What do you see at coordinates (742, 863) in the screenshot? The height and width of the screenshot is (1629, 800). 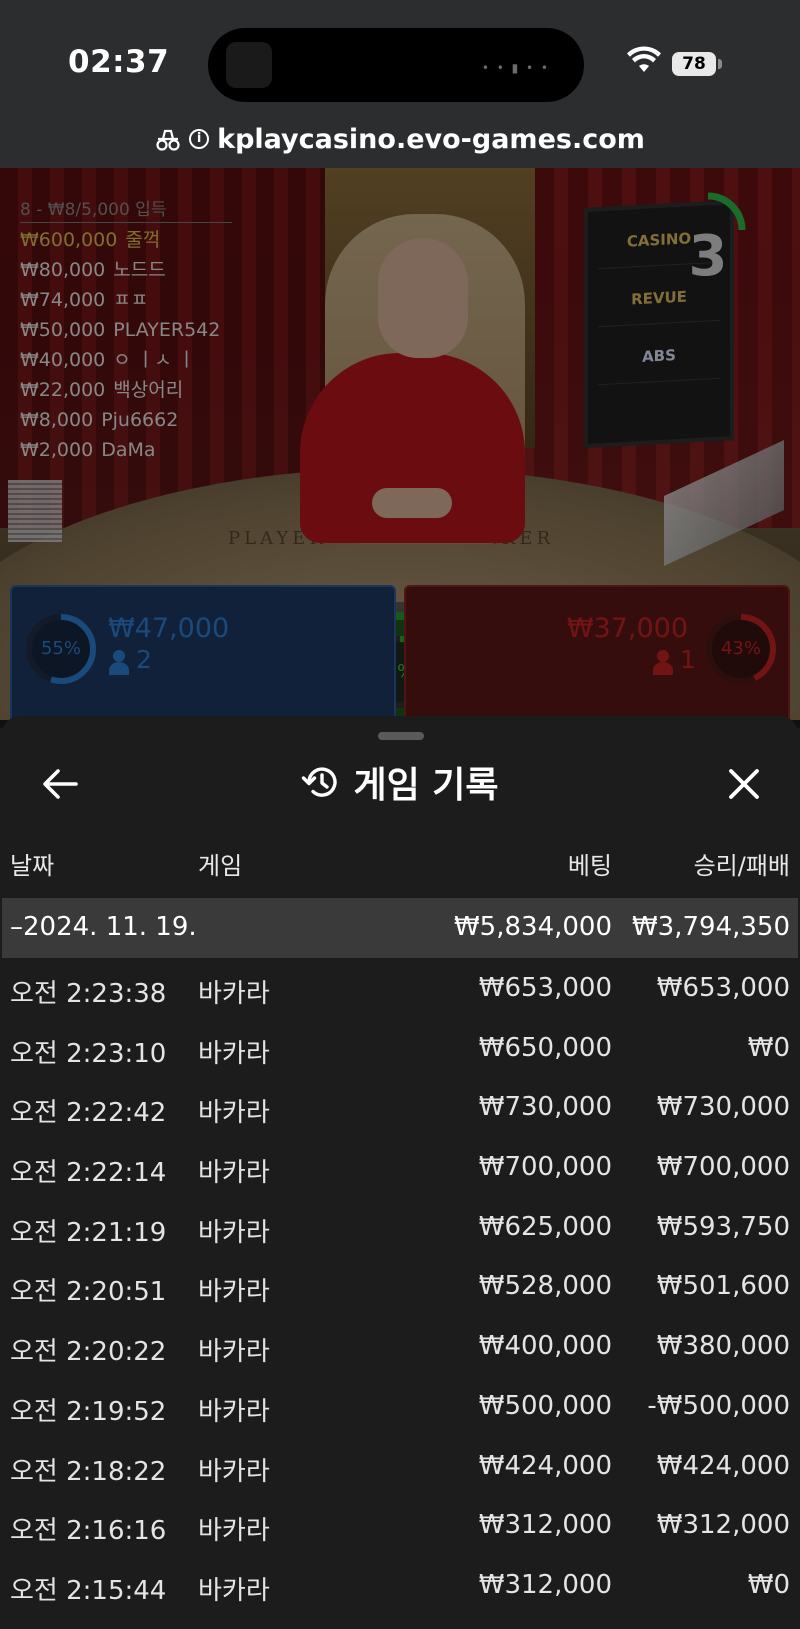 I see `column-header-result: 승리/패배` at bounding box center [742, 863].